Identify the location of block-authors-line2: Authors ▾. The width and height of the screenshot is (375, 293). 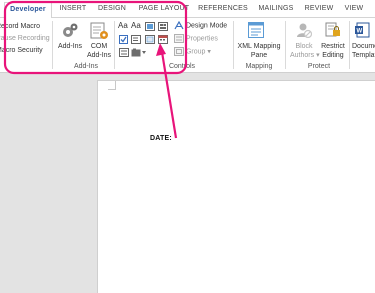
(305, 55).